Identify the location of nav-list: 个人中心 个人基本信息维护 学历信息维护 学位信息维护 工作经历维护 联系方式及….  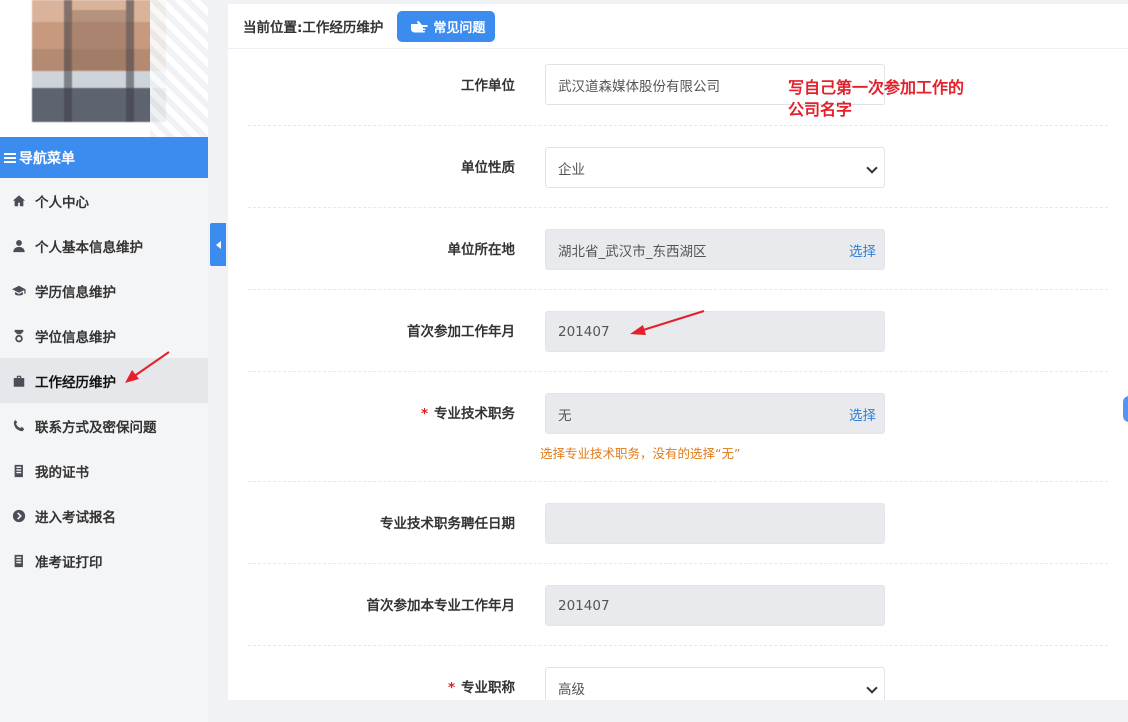
(104, 380).